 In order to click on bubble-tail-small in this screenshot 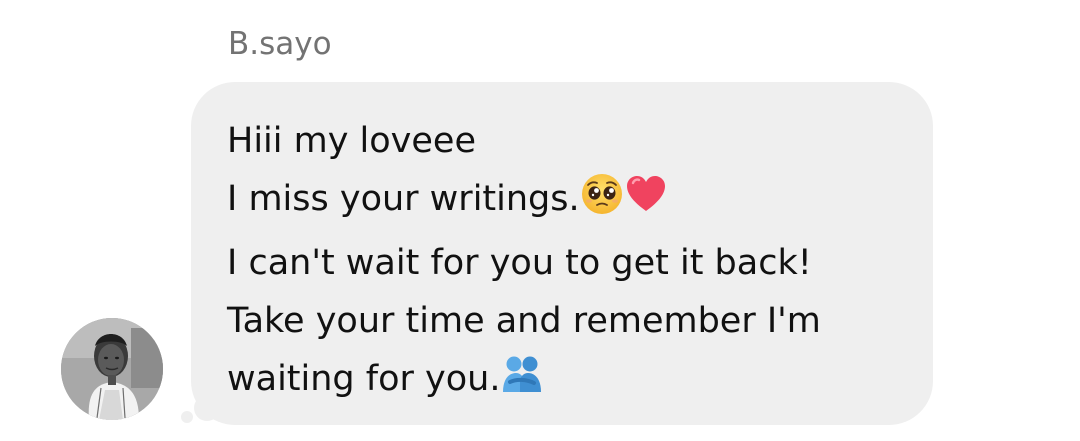, I will do `click(187, 417)`.